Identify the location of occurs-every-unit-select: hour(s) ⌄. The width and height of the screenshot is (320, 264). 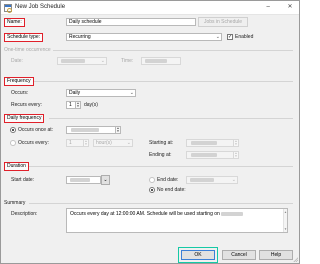
(113, 143).